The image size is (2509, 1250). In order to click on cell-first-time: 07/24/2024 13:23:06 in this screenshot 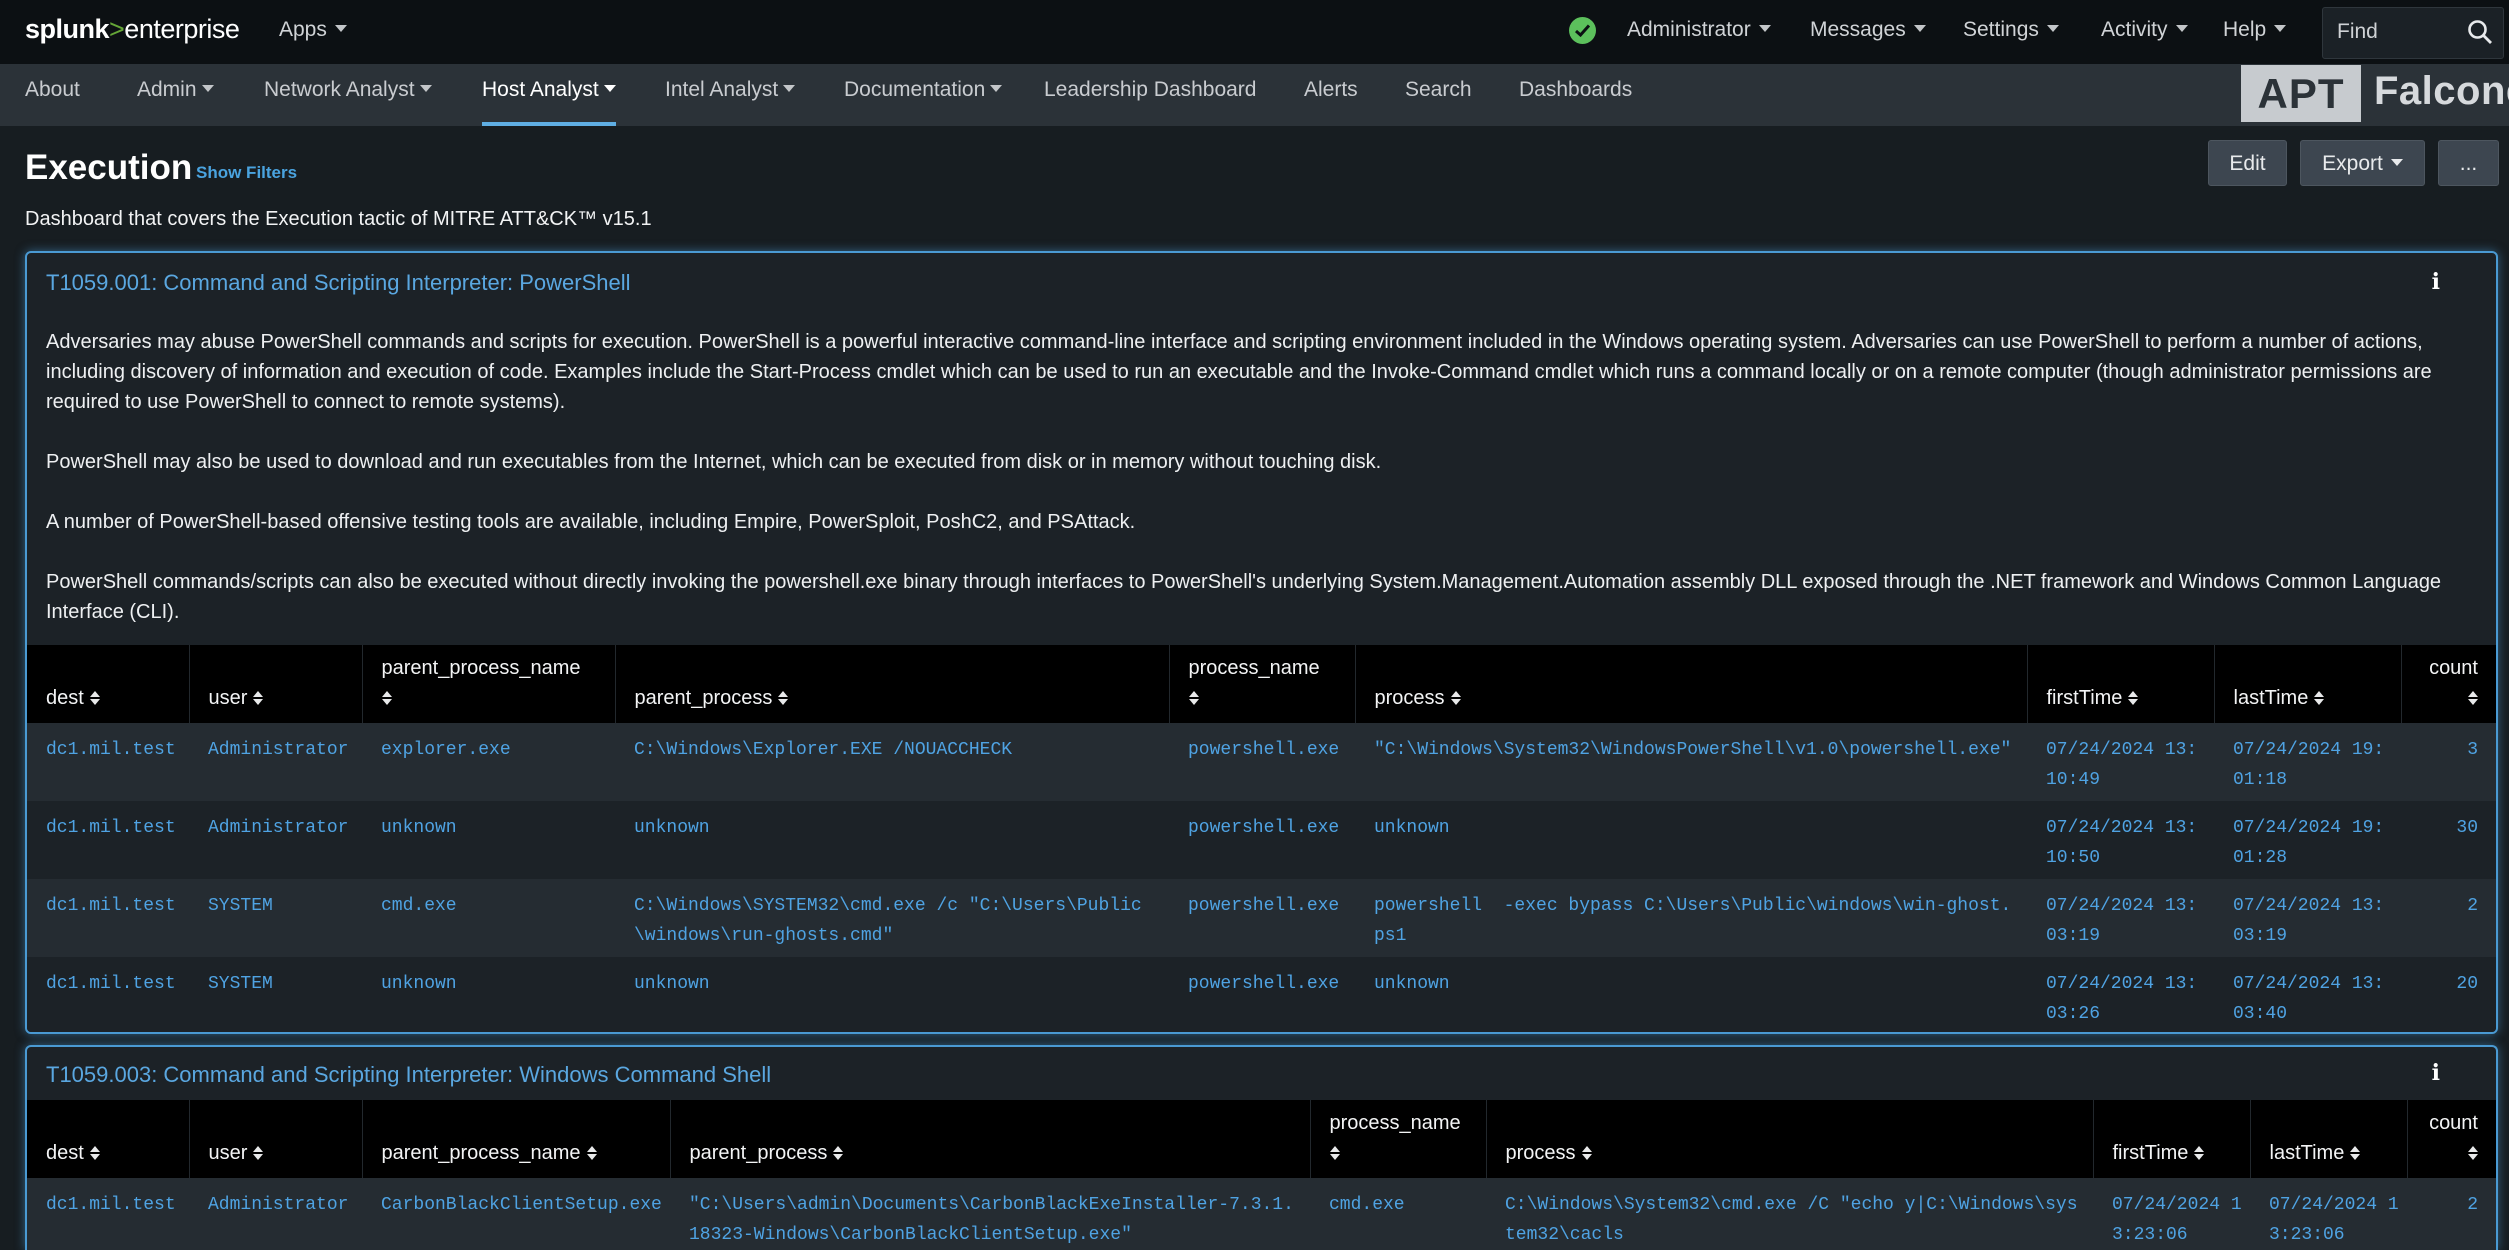, I will do `click(2171, 1214)`.